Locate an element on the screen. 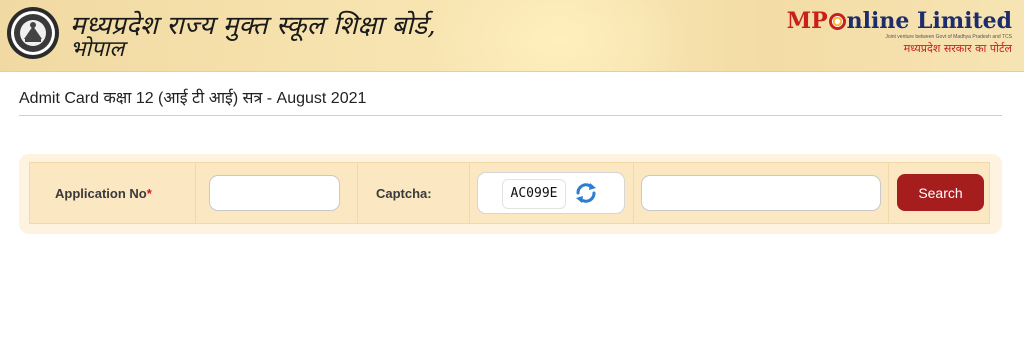 This screenshot has height=360, width=1024. logo-rest-text: nline Limited is located at coordinates (929, 21).